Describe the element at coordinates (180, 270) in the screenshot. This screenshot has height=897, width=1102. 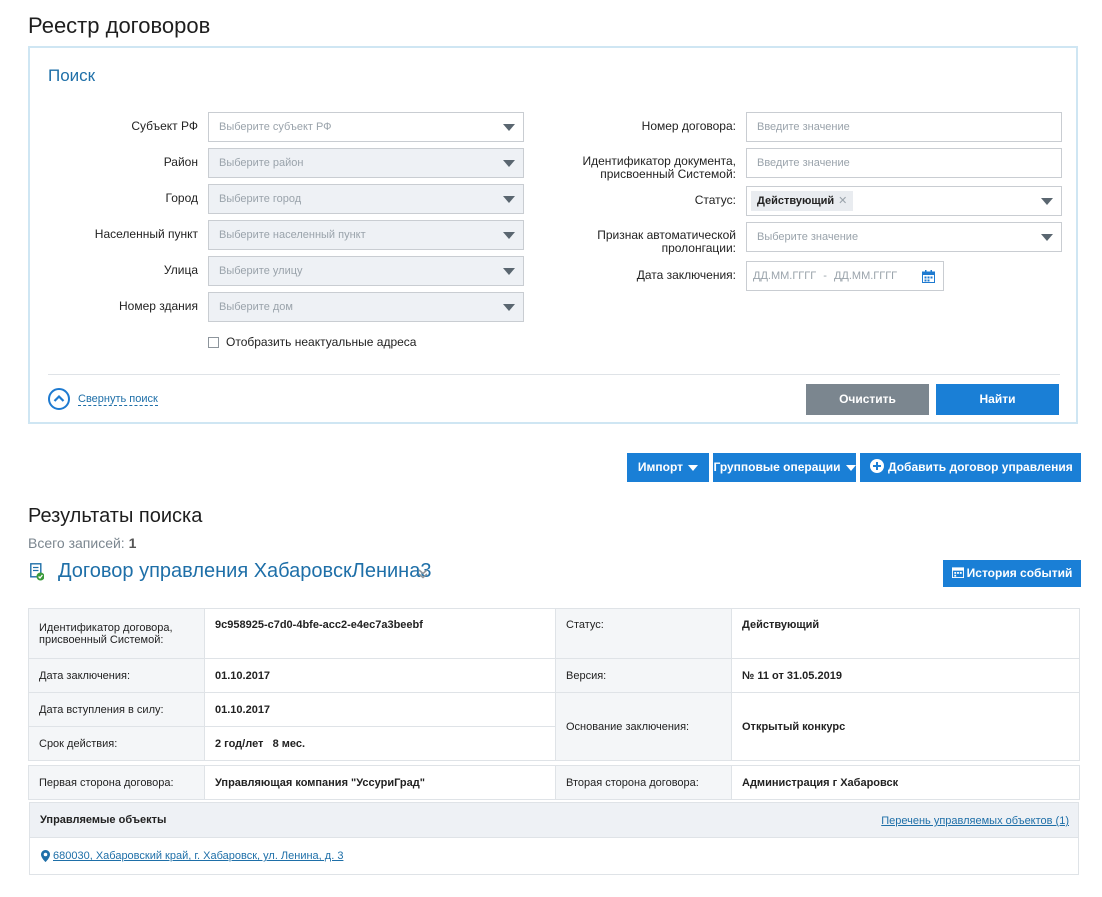
I see `street-label: Улица` at that location.